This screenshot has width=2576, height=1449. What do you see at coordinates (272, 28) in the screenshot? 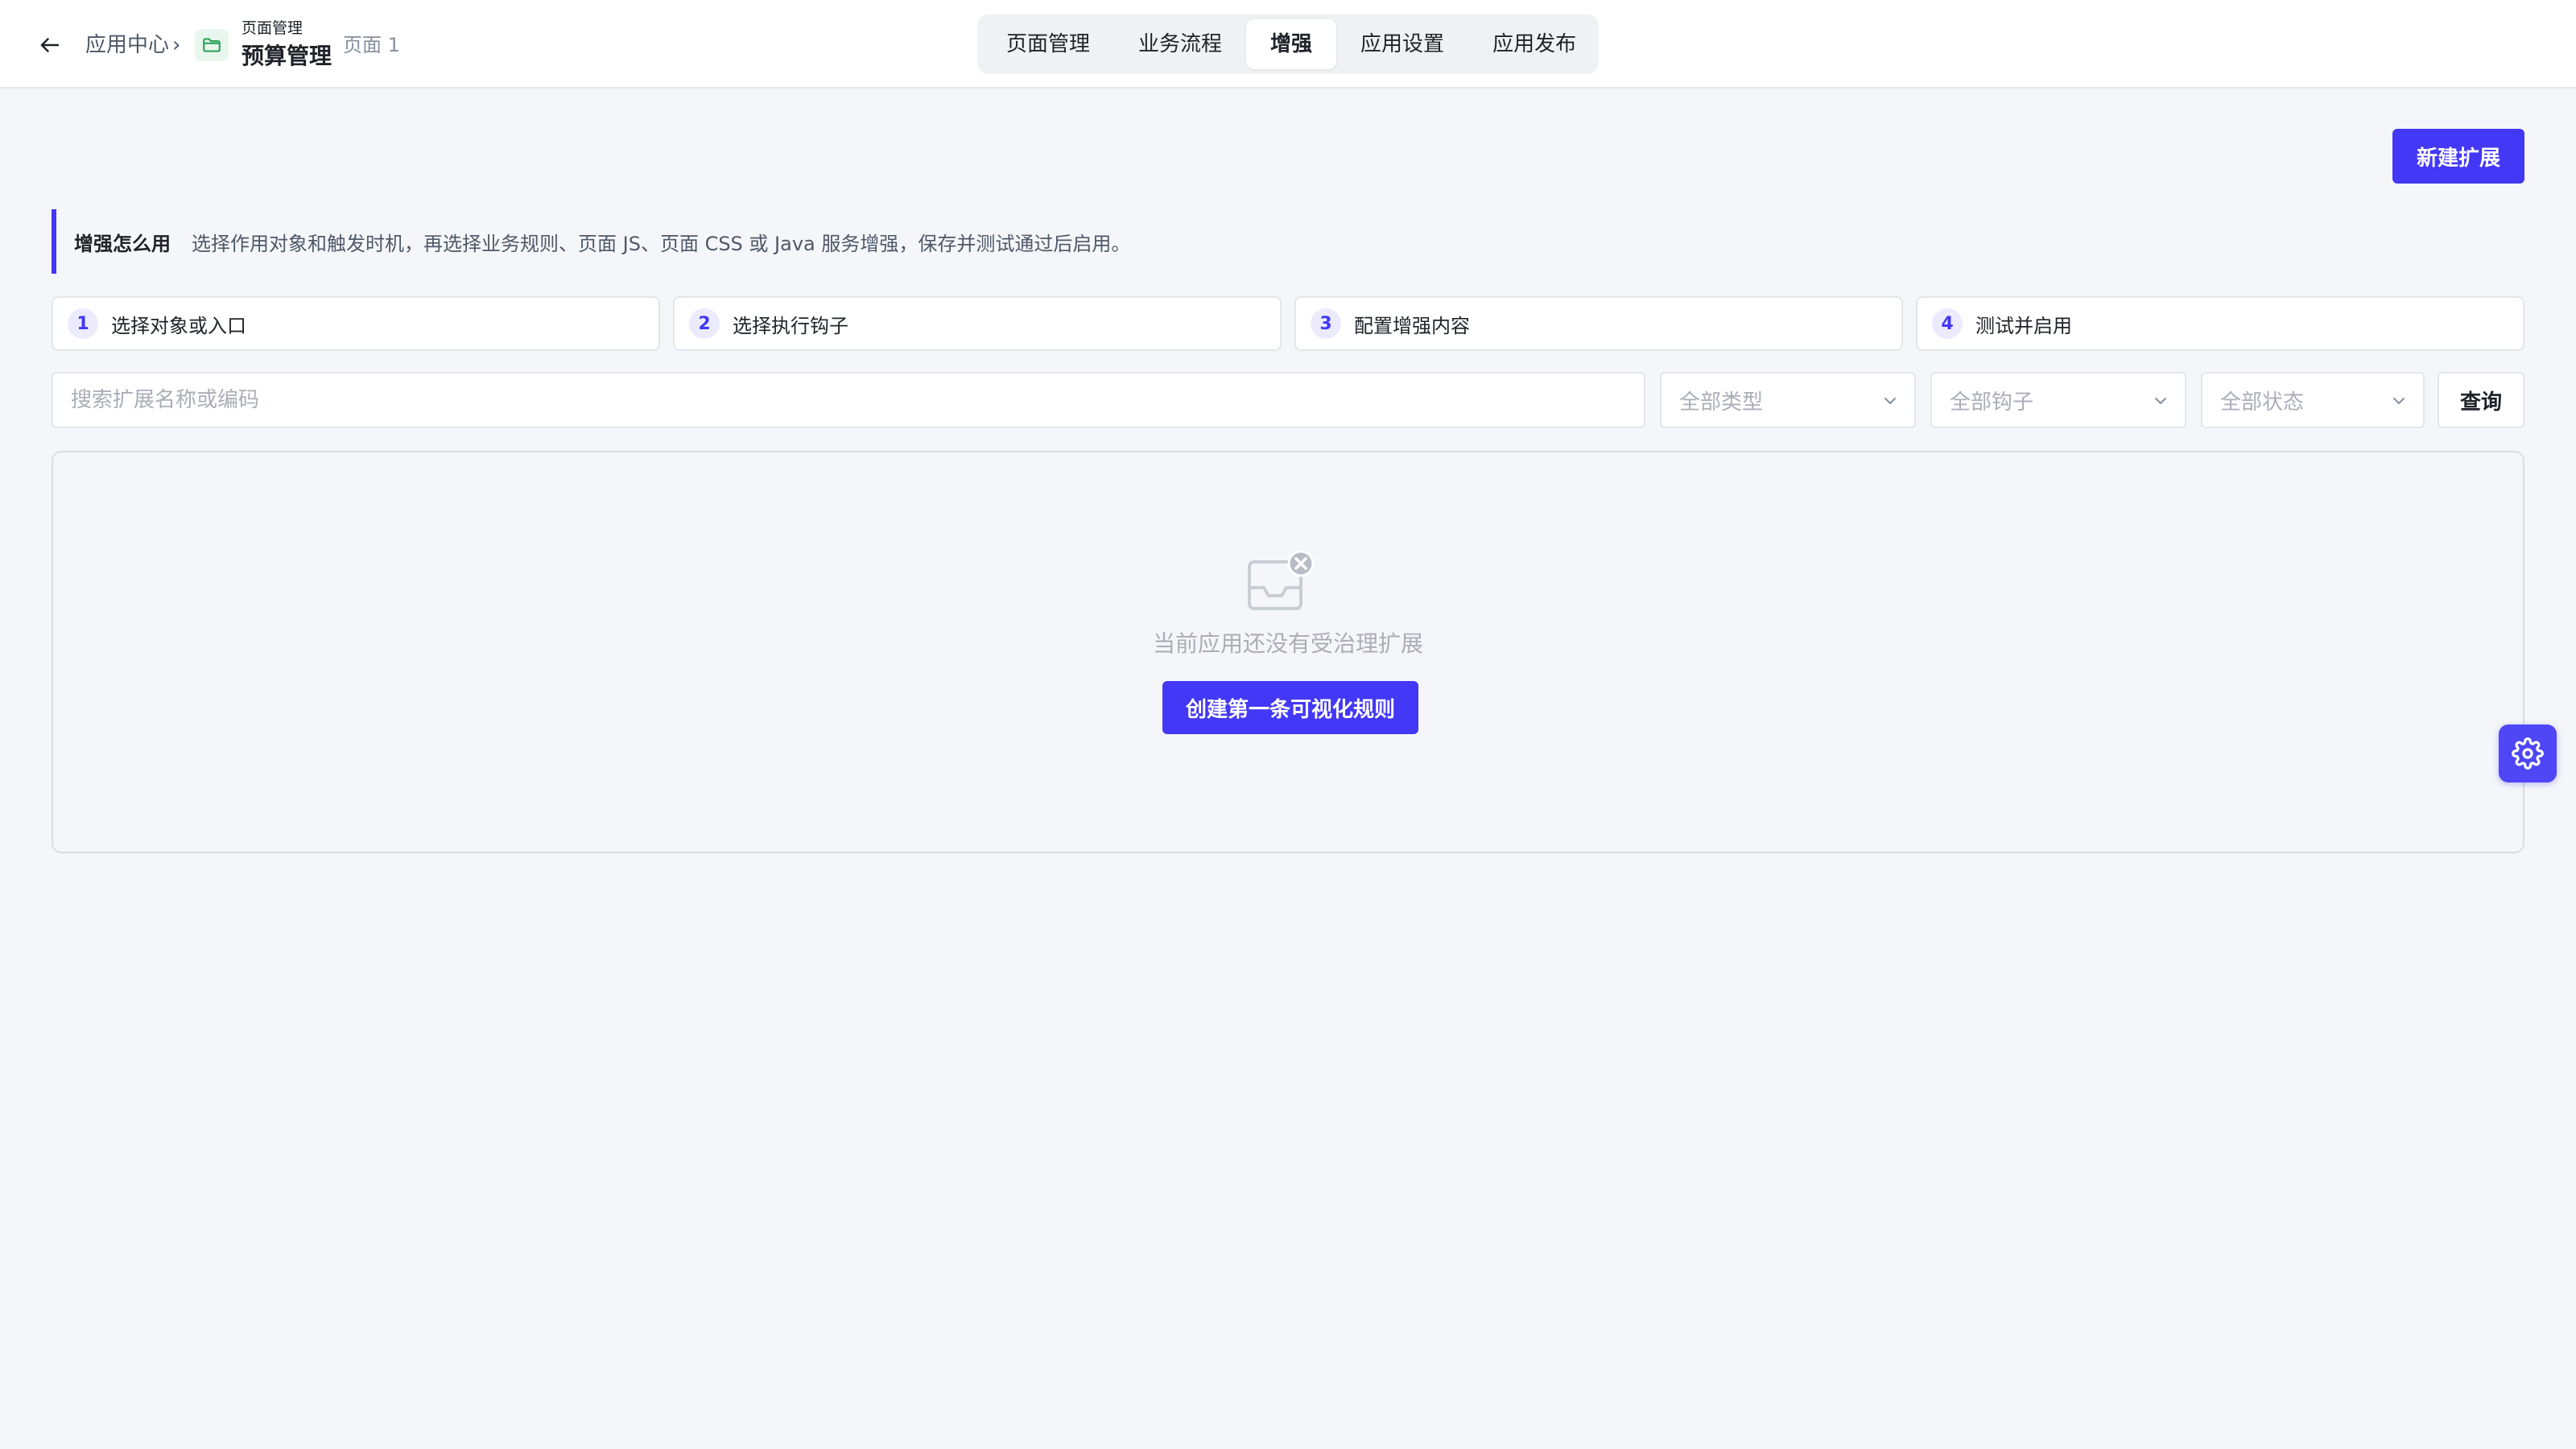
I see `module-subtitle: 页面管理` at bounding box center [272, 28].